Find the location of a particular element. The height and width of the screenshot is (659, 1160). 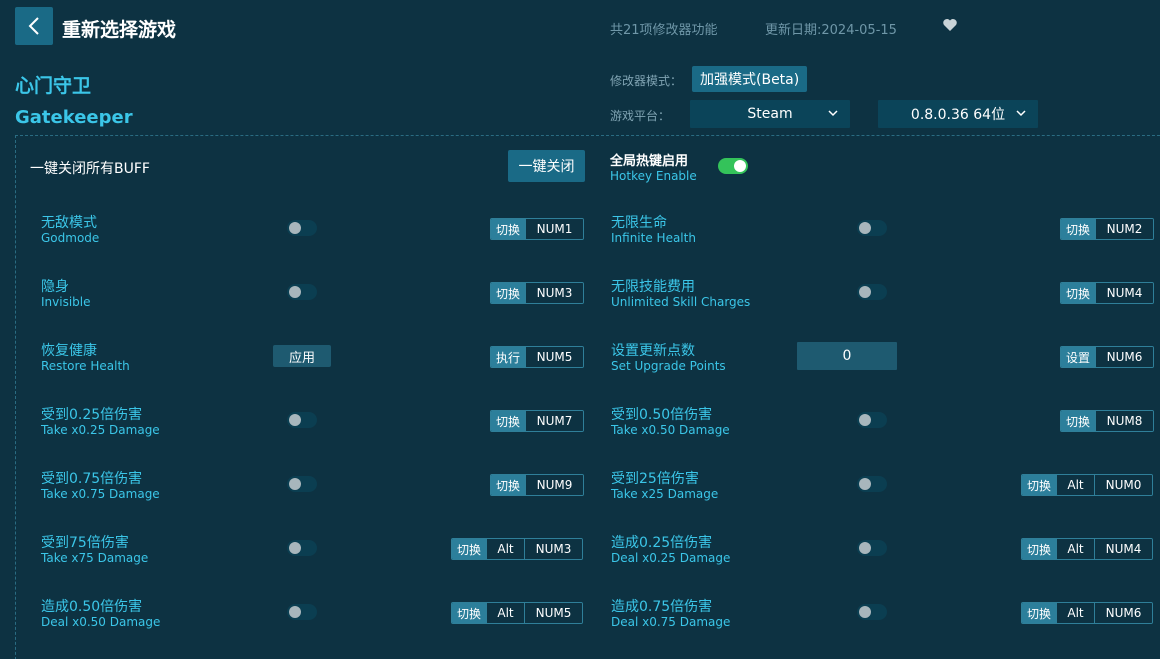

option-label-cn: 无限技能费用 is located at coordinates (653, 287).